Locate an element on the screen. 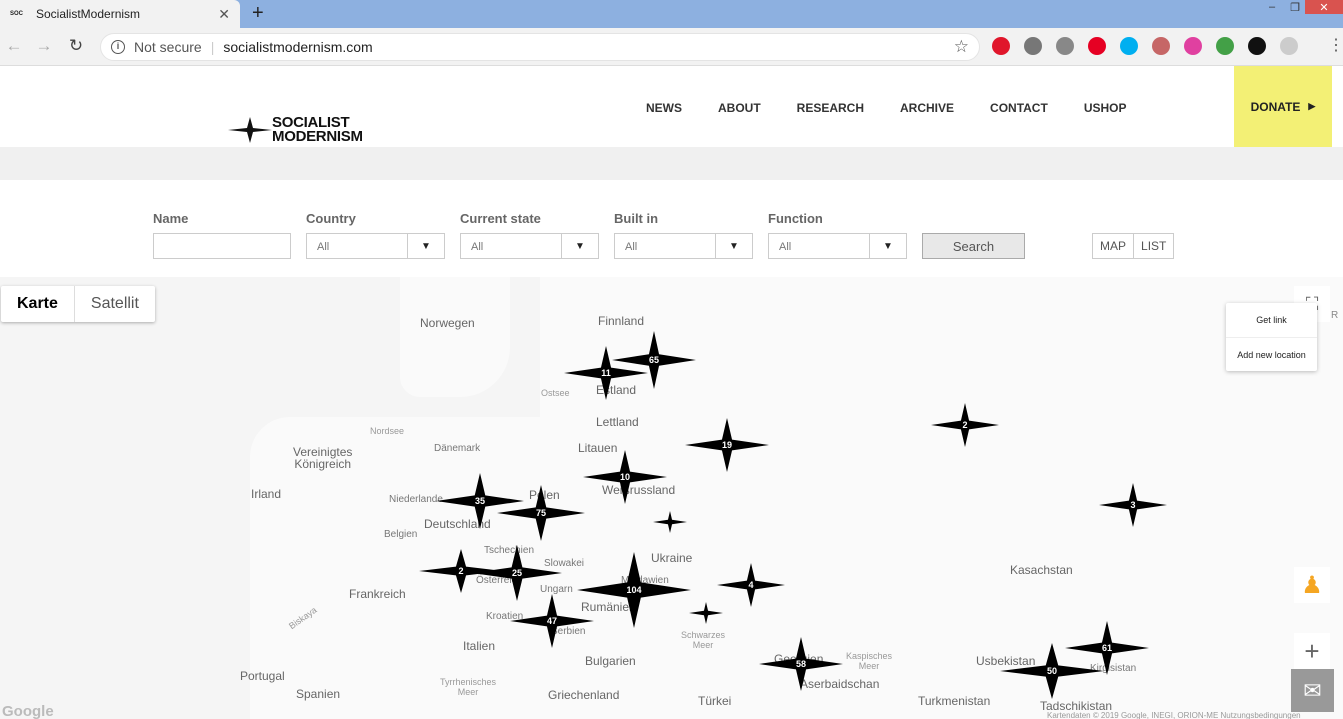 The width and height of the screenshot is (1343, 719). cluster-marker: 4 is located at coordinates (751, 585).